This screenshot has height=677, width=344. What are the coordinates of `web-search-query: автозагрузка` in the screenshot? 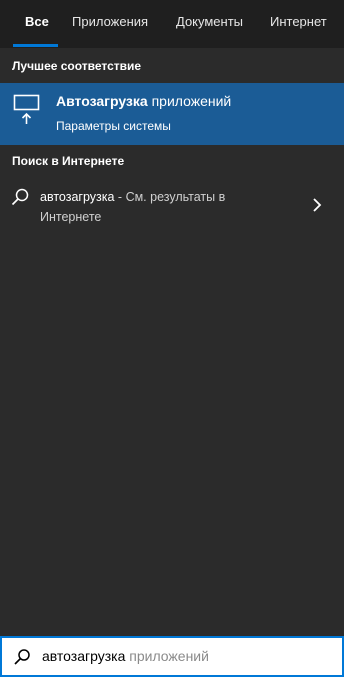 It's located at (77, 197).